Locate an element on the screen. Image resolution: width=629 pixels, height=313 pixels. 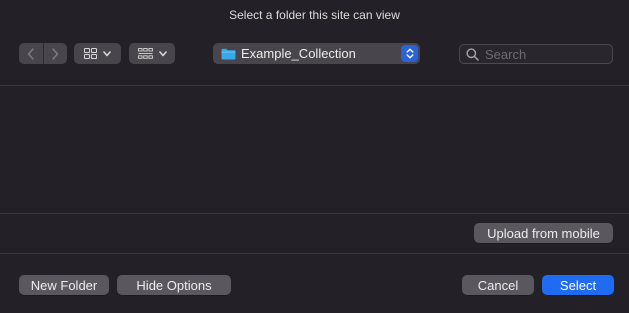
history-navigation is located at coordinates (43, 53).